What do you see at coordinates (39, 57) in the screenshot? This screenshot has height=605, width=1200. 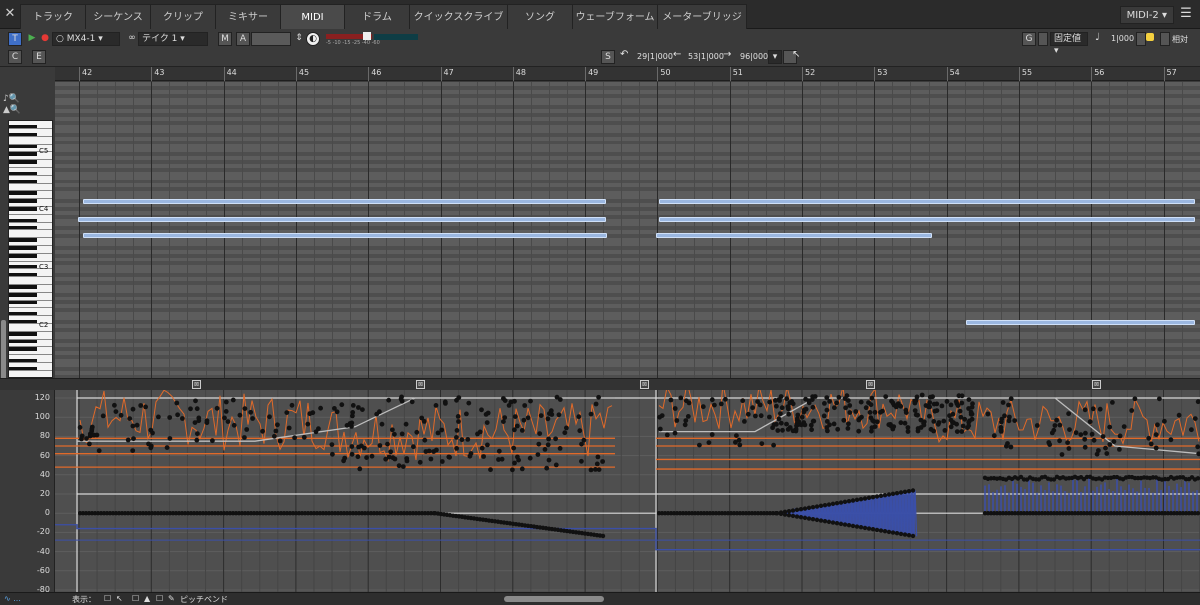 I see `e-button: E` at bounding box center [39, 57].